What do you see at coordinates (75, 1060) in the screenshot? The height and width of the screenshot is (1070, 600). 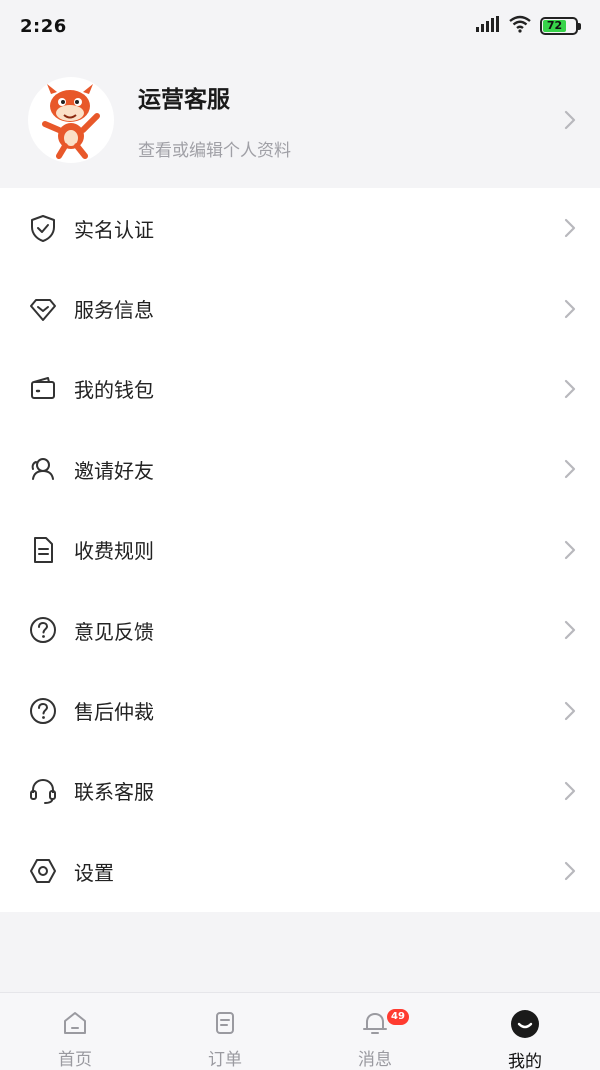 I see `tab-label-home: 首页` at bounding box center [75, 1060].